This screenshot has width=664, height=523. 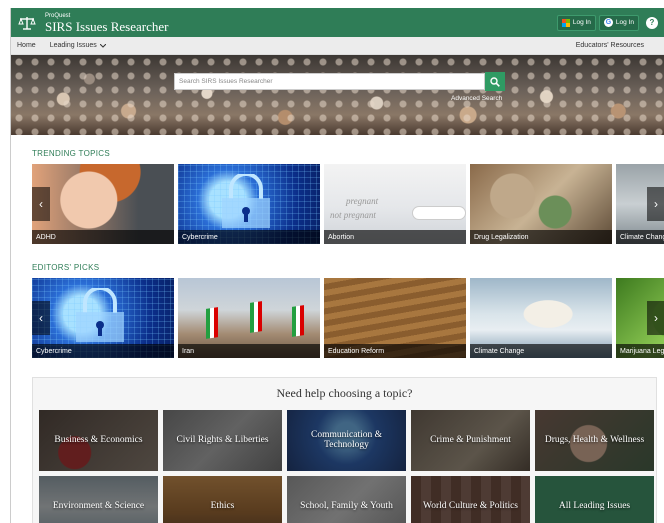 I want to click on nav-leading-issues: Leading Issues, so click(x=78, y=45).